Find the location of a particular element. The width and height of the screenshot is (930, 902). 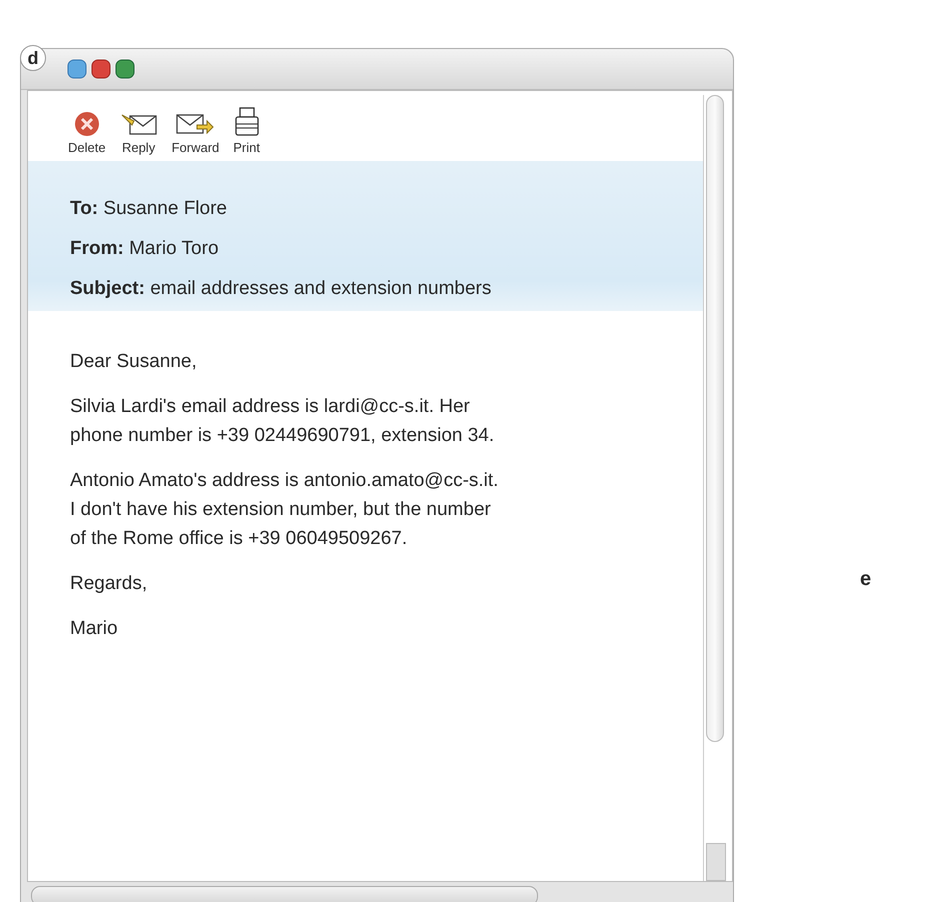

message-paragraph: Mario is located at coordinates (94, 629).